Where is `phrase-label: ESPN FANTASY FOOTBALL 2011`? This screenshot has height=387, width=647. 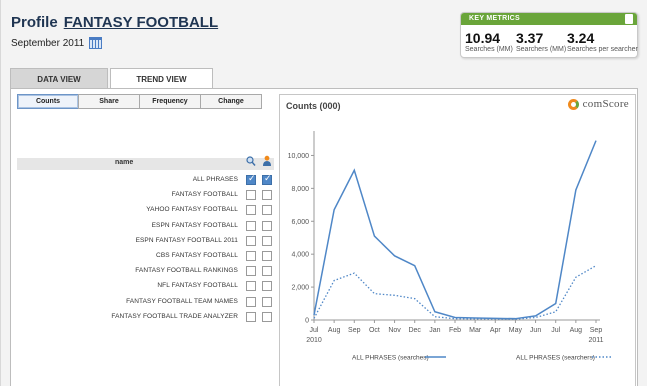 phrase-label: ESPN FANTASY FOOTBALL 2011 is located at coordinates (186, 240).